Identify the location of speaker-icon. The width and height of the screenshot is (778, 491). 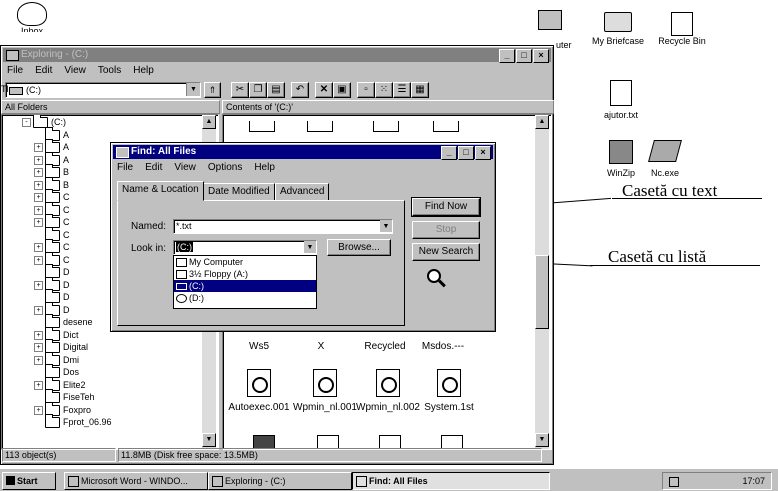
(674, 482).